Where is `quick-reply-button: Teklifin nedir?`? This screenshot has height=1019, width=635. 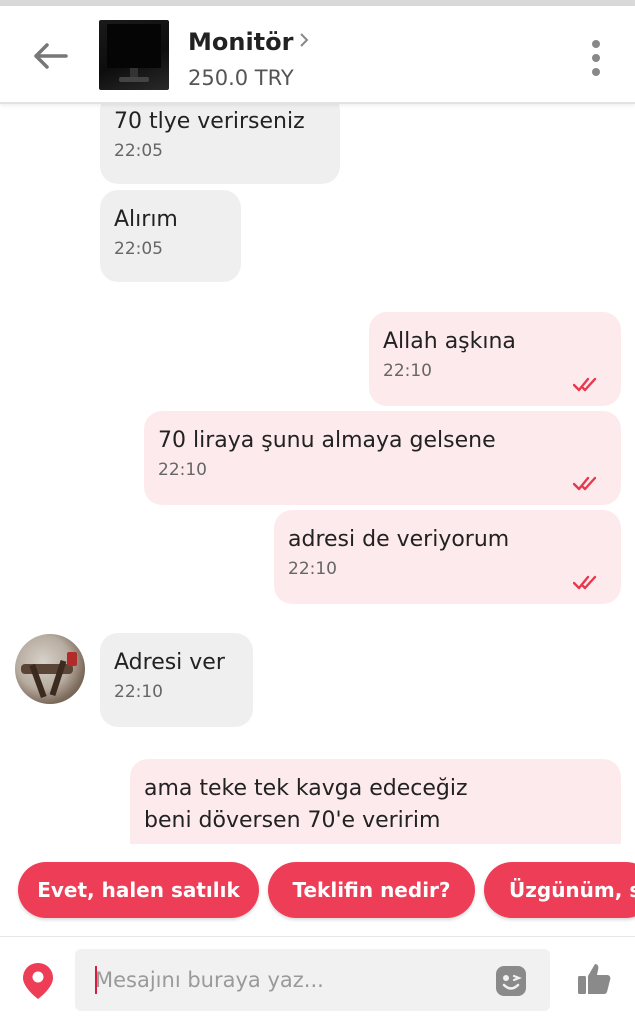 quick-reply-button: Teklifin nedir? is located at coordinates (371, 890).